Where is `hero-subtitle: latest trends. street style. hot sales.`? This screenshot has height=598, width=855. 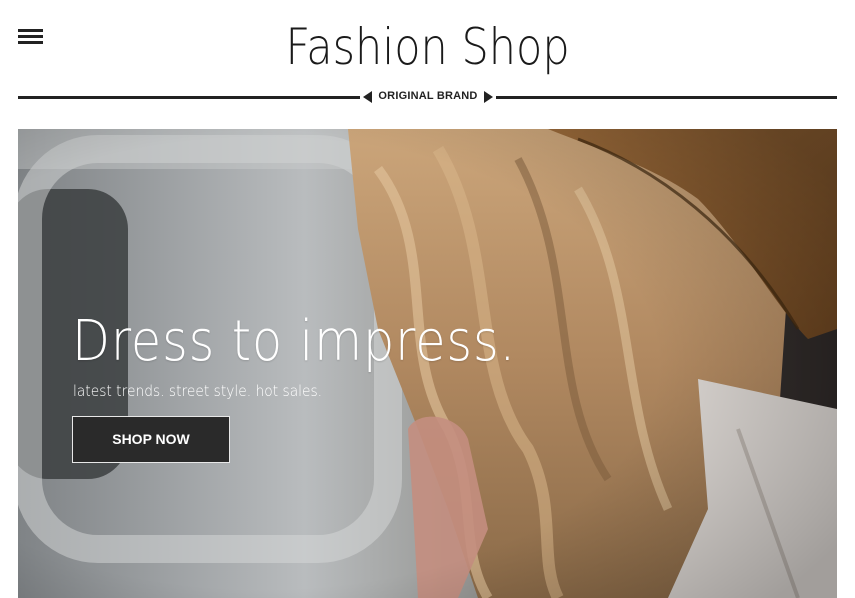 hero-subtitle: latest trends. street style. hot sales. is located at coordinates (198, 391).